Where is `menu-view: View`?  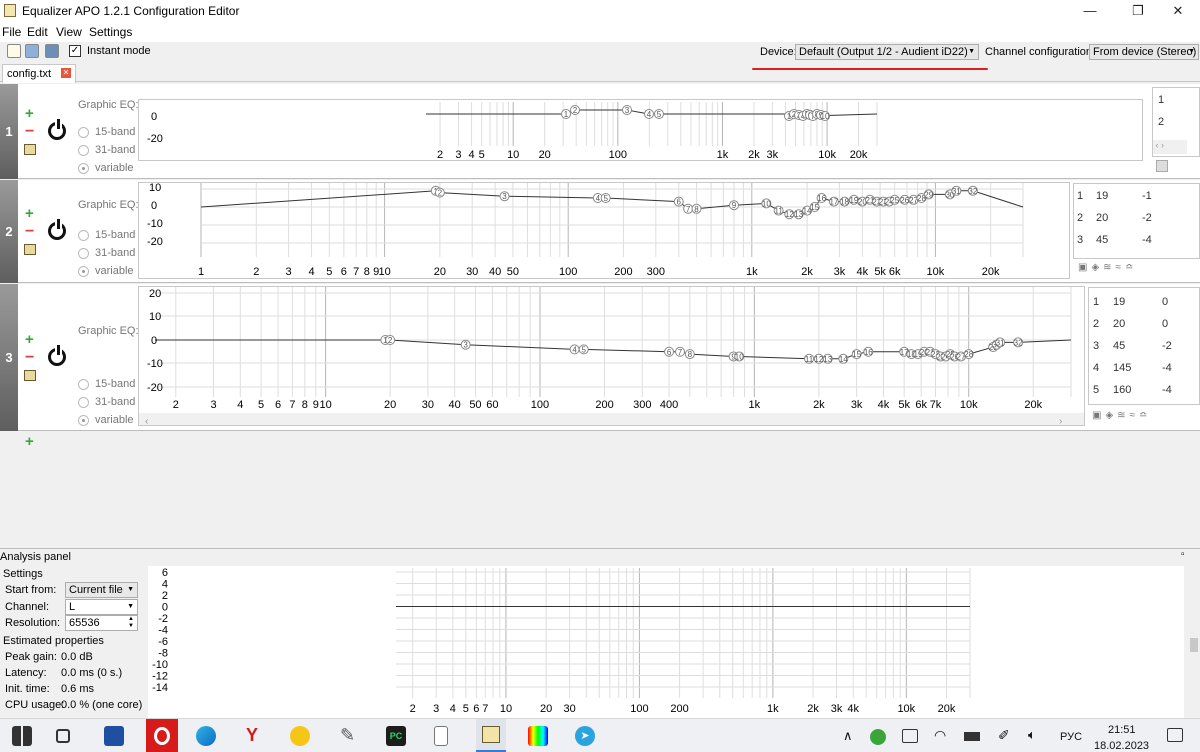 menu-view: View is located at coordinates (69, 32).